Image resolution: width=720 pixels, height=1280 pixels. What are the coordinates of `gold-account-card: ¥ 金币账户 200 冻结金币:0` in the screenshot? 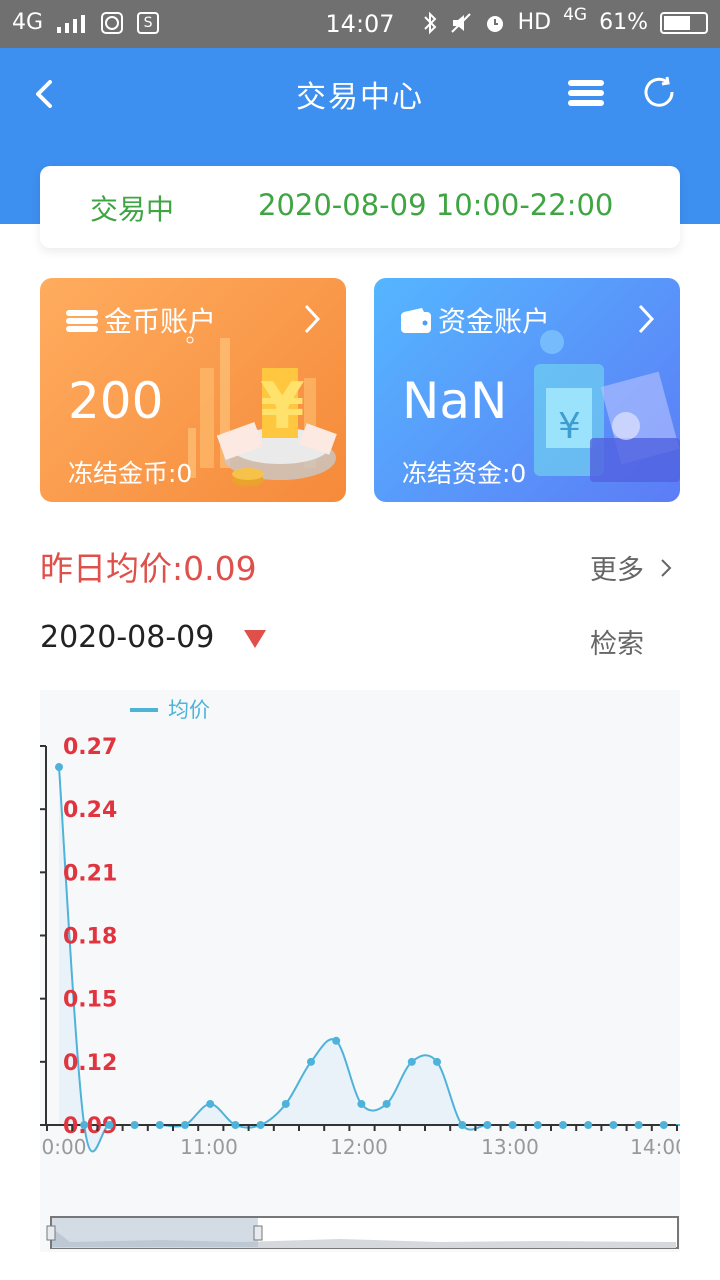 It's located at (193, 390).